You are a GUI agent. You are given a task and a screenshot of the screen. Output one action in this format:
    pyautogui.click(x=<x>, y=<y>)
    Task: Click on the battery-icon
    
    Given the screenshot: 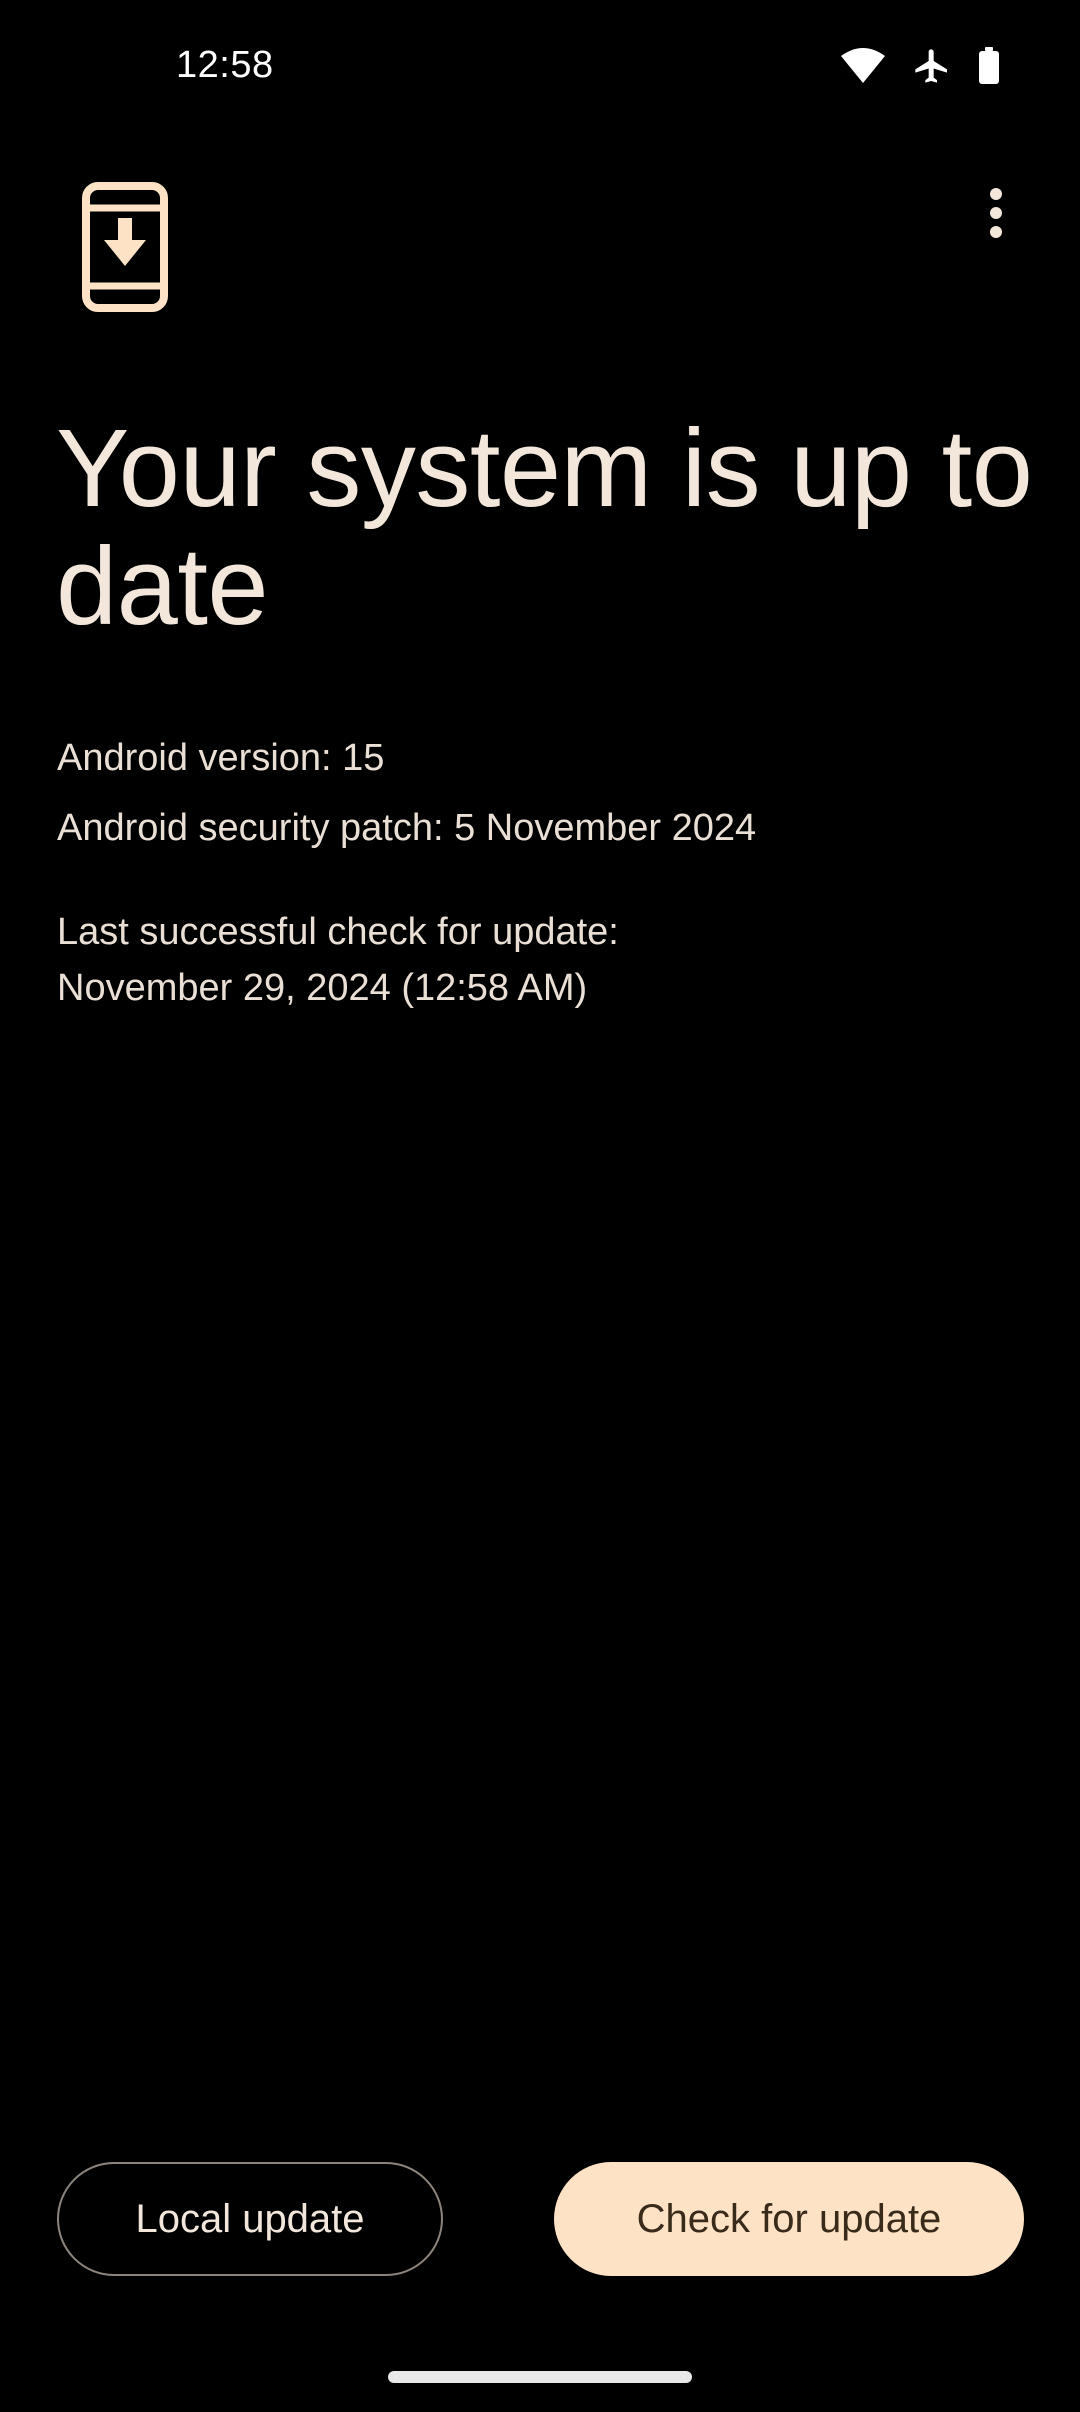 What is the action you would take?
    pyautogui.click(x=989, y=66)
    